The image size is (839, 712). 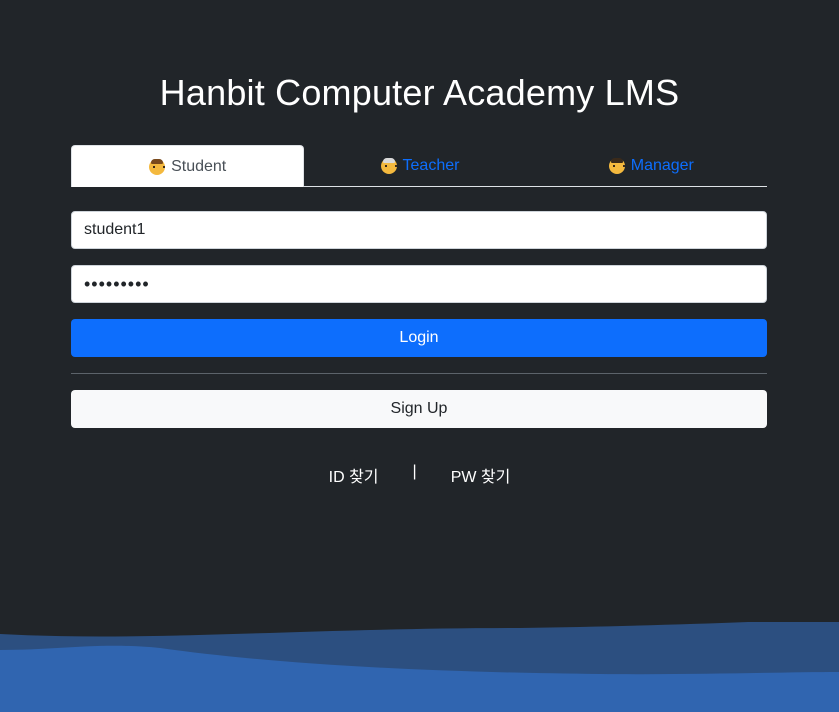 What do you see at coordinates (662, 165) in the screenshot?
I see `tab-manager-label: Manager` at bounding box center [662, 165].